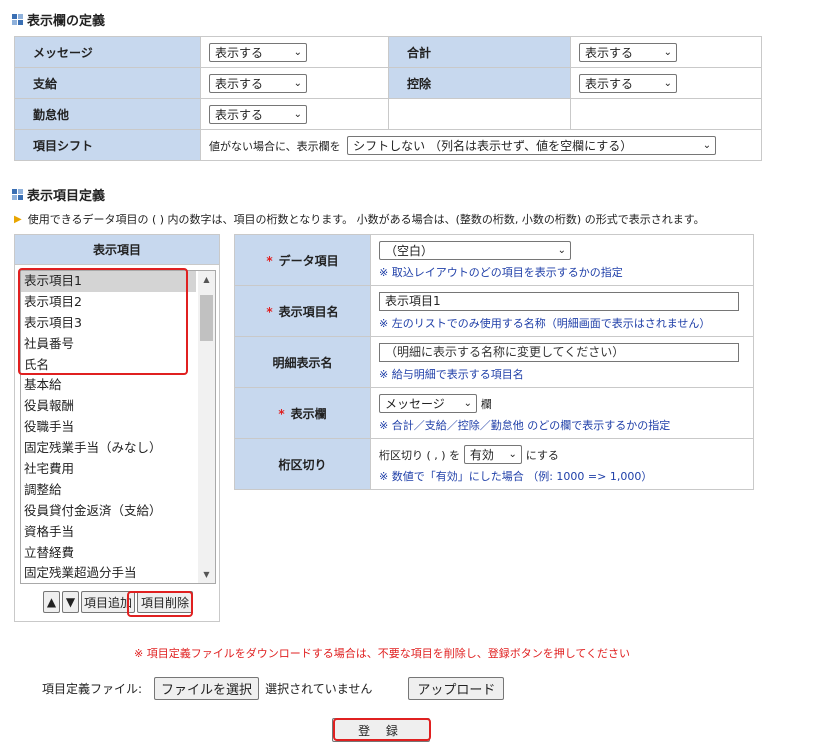 The image size is (813, 752). I want to click on message-label: メッセージ, so click(107, 52).